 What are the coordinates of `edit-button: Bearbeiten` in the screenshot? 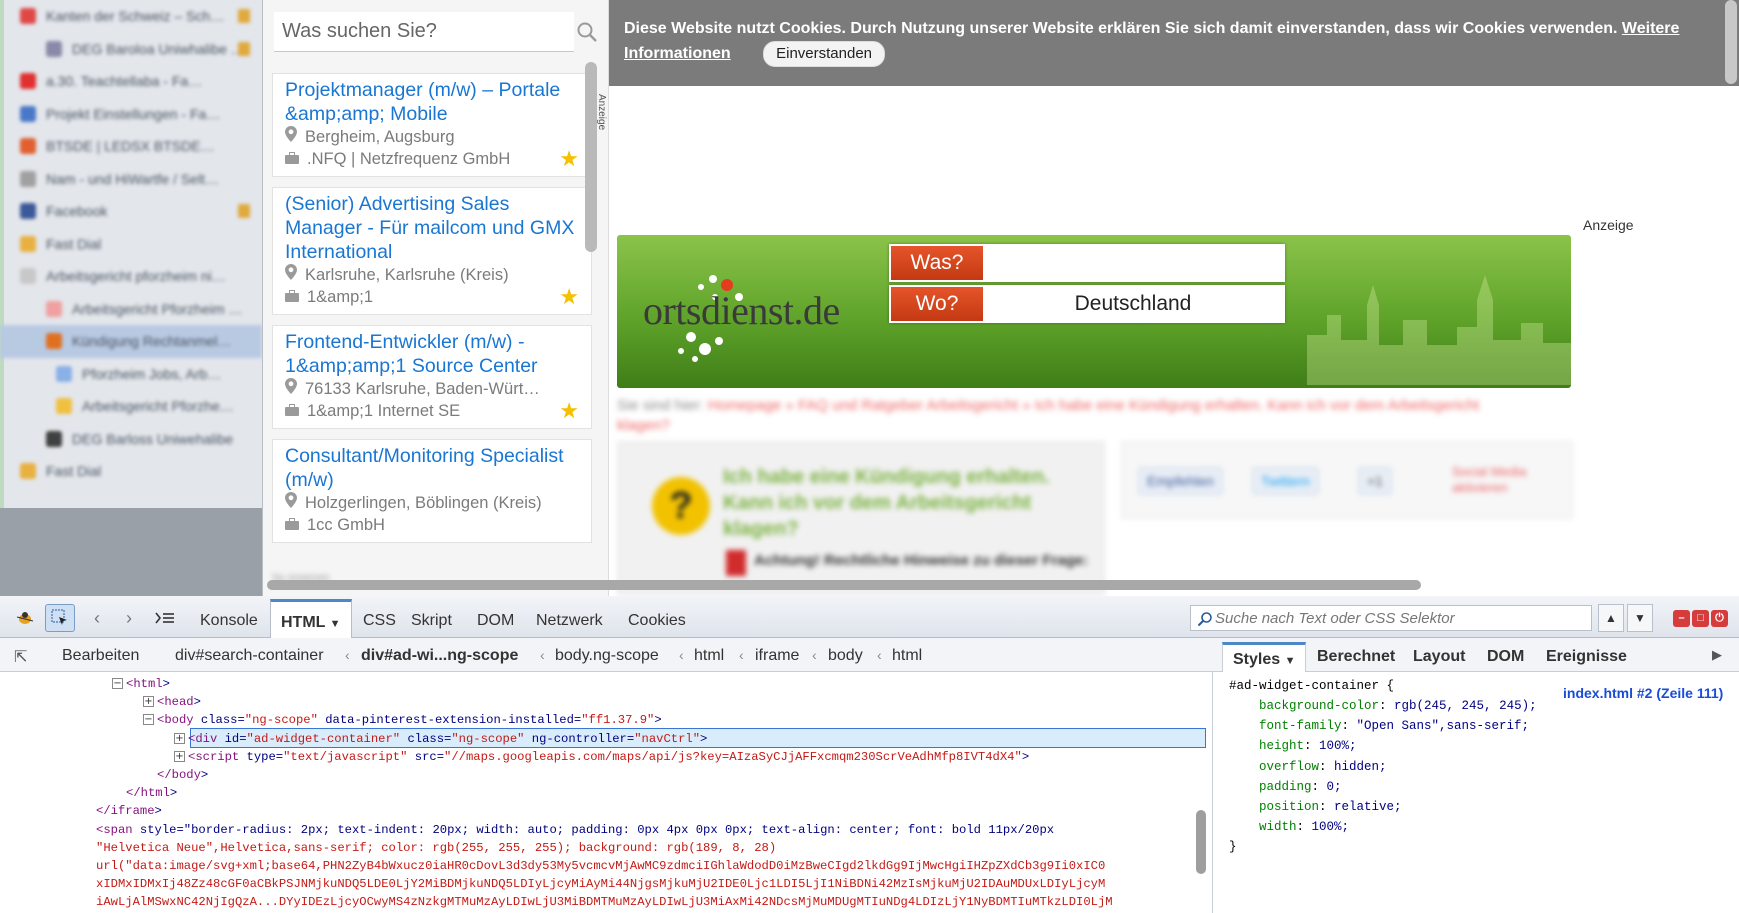 It's located at (100, 656).